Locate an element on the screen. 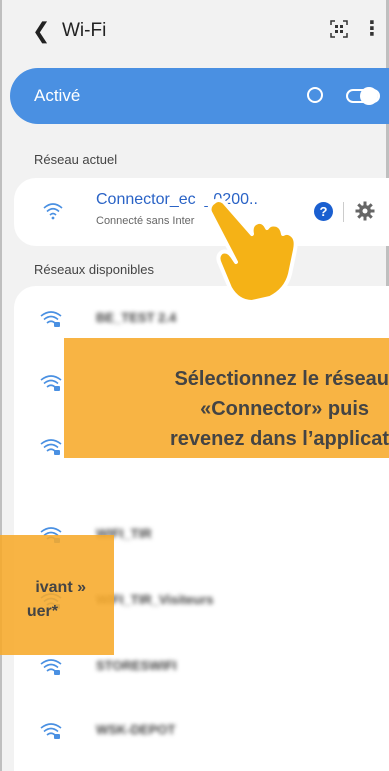  gear-icon is located at coordinates (365, 211).